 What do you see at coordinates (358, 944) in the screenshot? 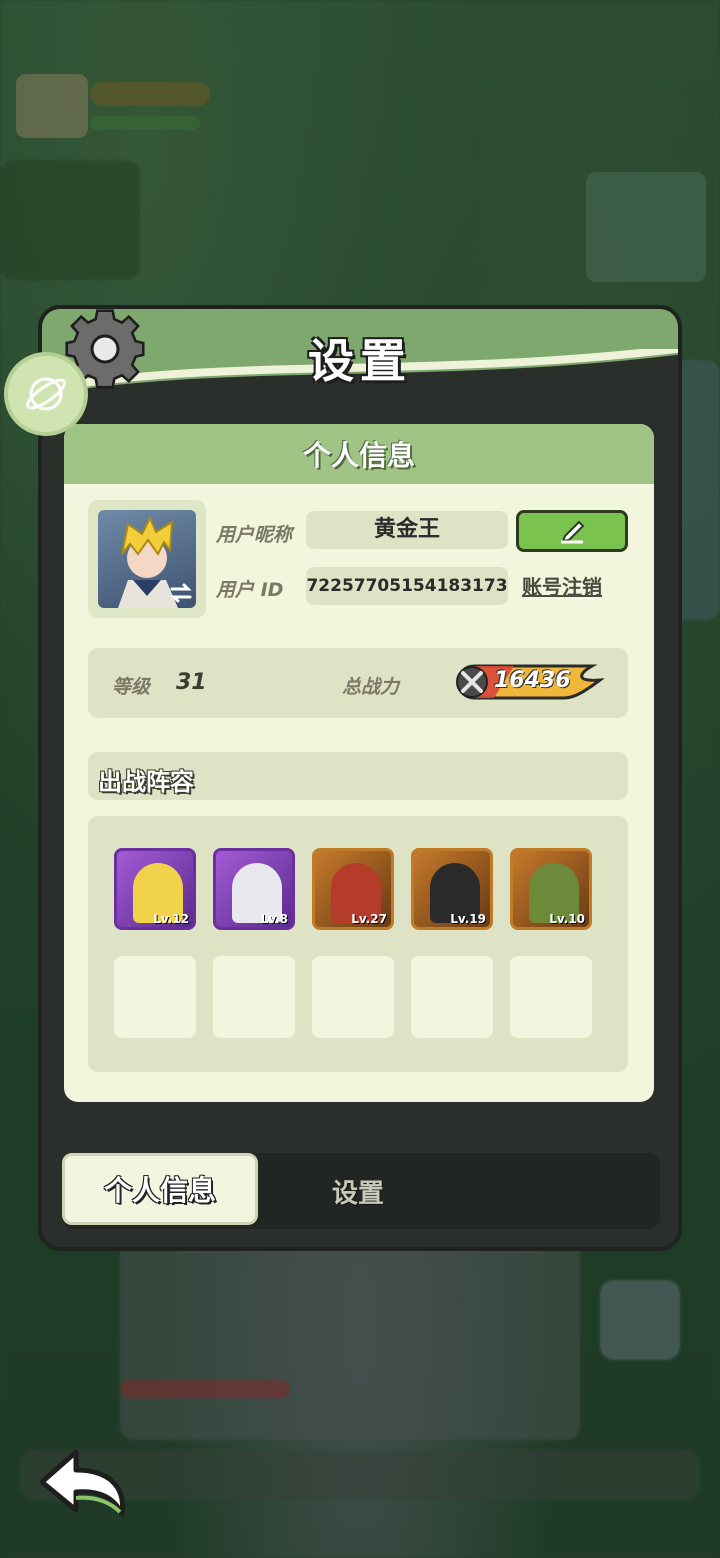
I see `lineup-grid: Lv.12 Lv.8 Lv.27 Lv.19 Lv.10` at bounding box center [358, 944].